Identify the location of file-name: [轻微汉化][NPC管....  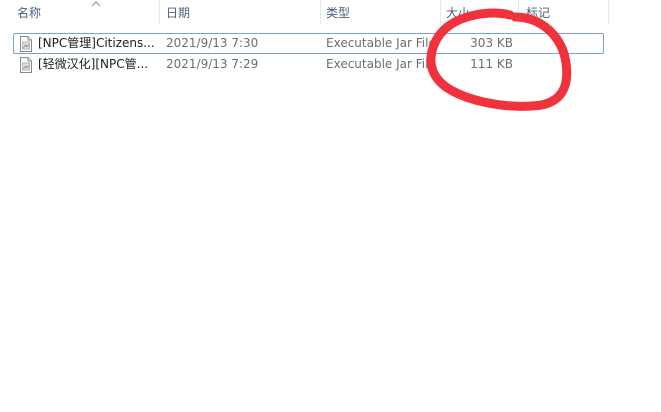
(93, 64).